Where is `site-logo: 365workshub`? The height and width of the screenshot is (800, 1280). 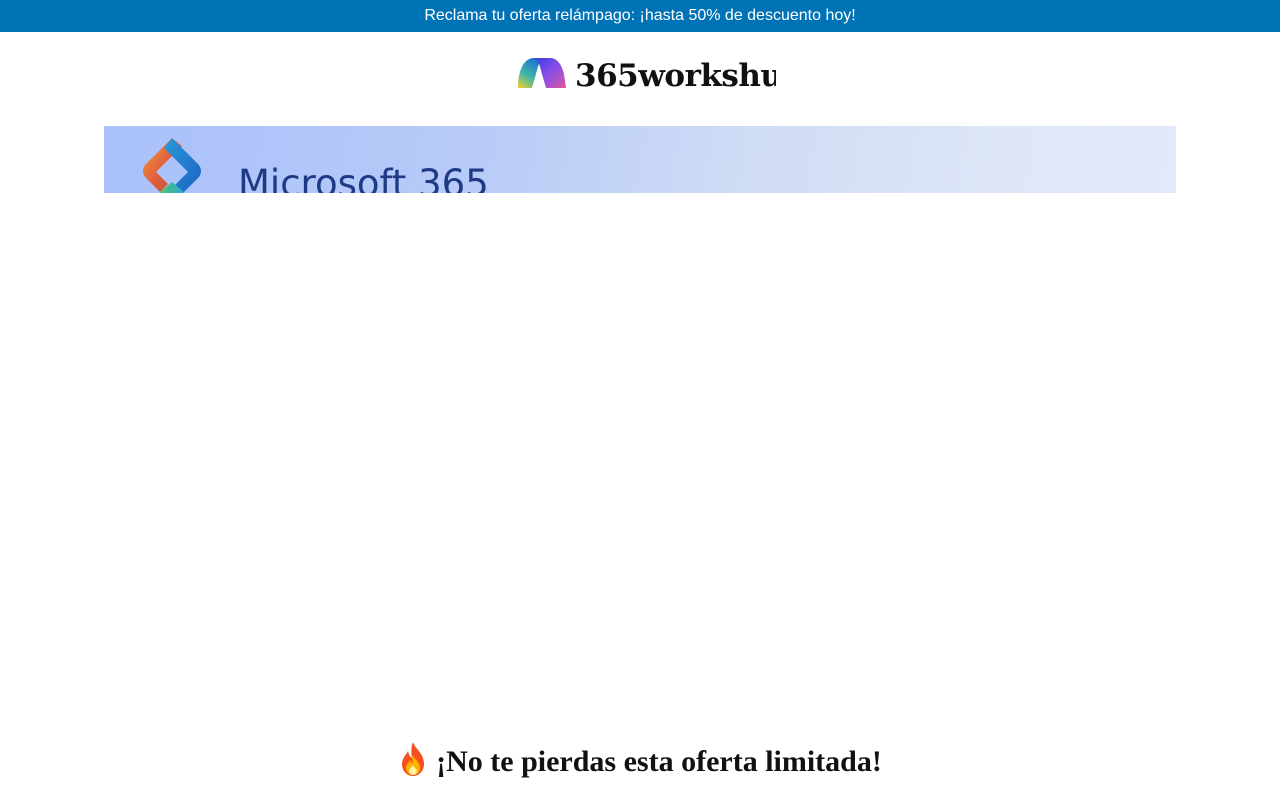 site-logo: 365workshub is located at coordinates (646, 70).